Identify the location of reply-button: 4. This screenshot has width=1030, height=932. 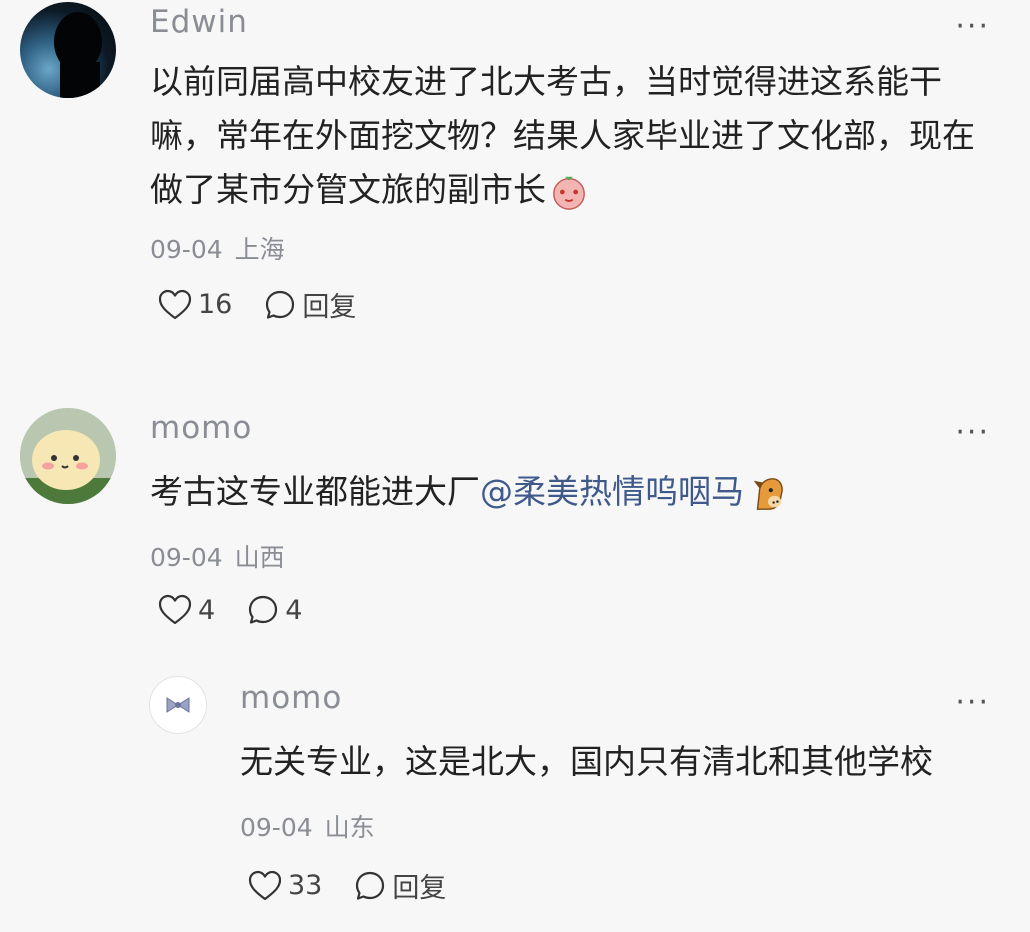
(274, 610).